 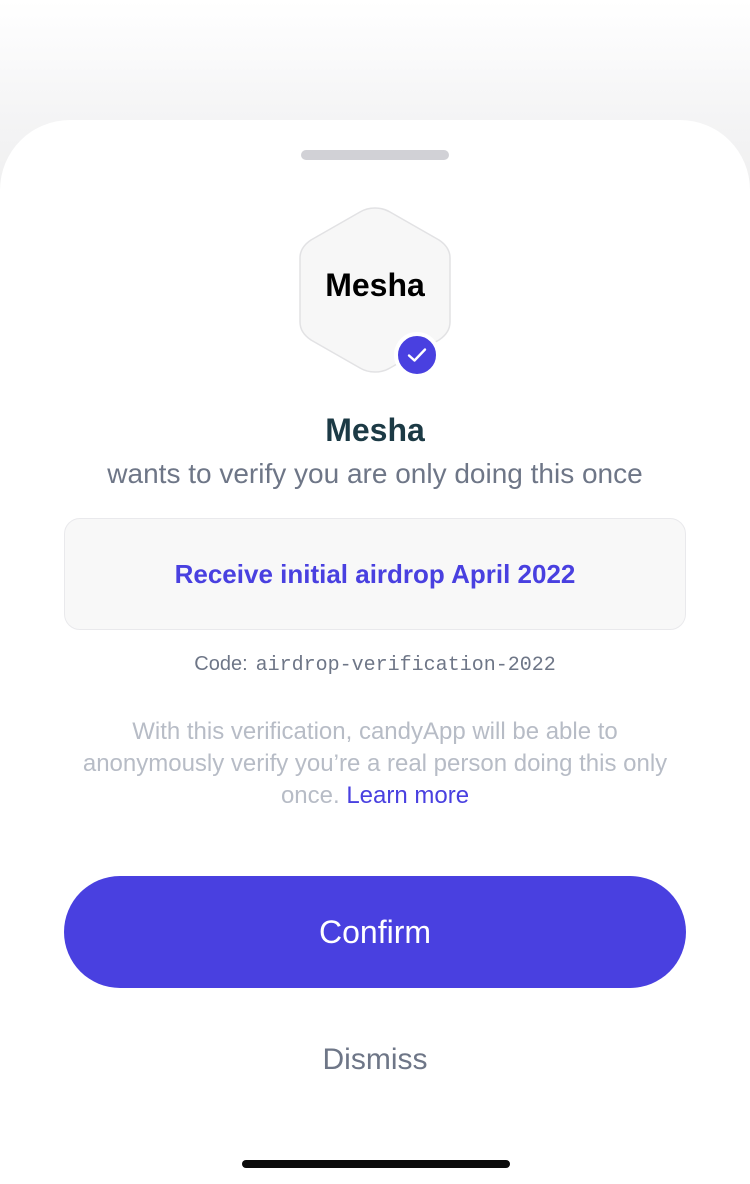 I want to click on verified-badge, so click(x=417, y=355).